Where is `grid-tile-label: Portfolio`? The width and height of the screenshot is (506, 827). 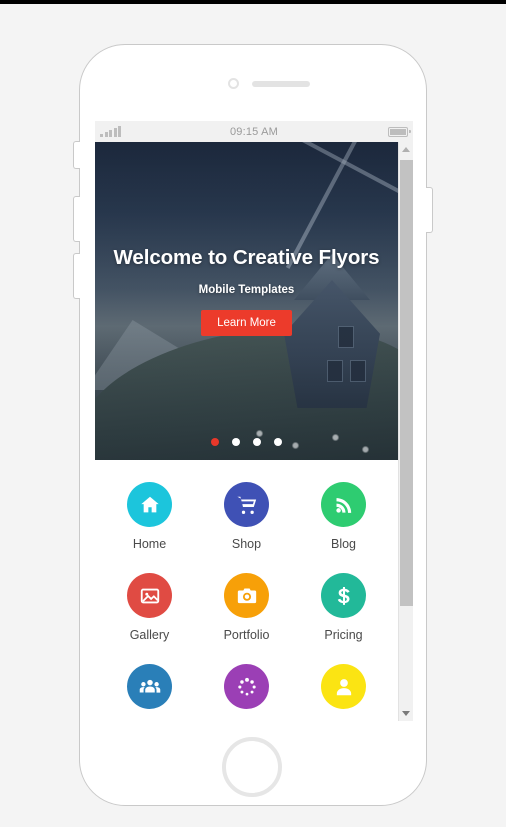
grid-tile-label: Portfolio is located at coordinates (246, 635).